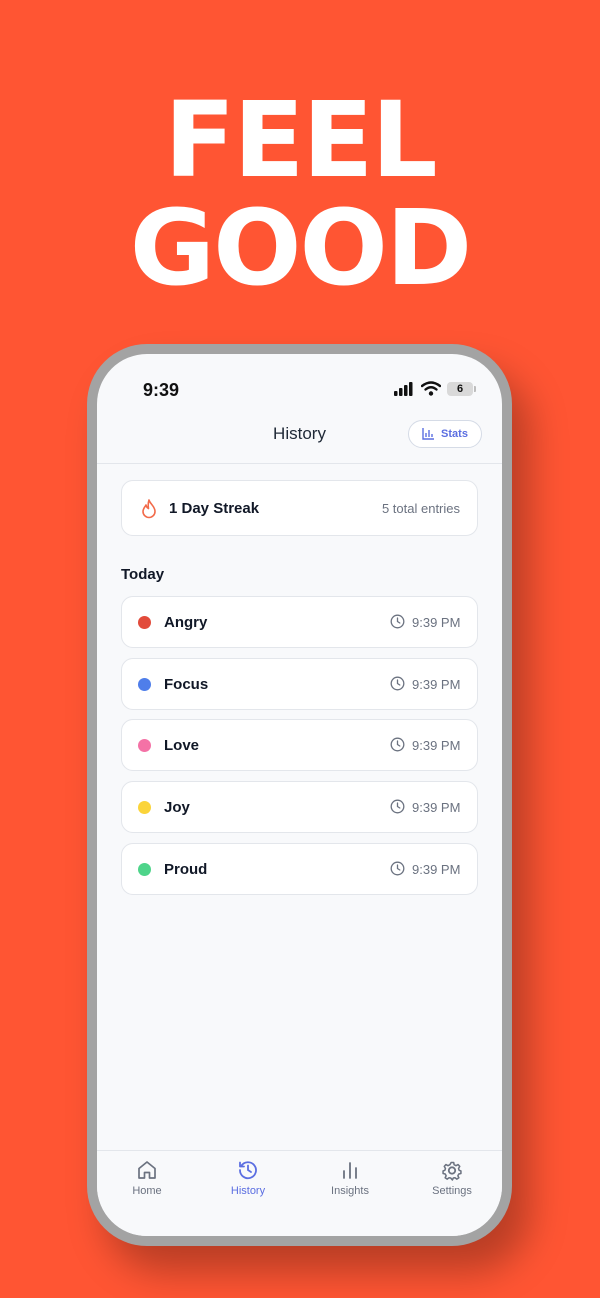 This screenshot has height=1298, width=600. I want to click on status-bar: 9:39 6, so click(299, 380).